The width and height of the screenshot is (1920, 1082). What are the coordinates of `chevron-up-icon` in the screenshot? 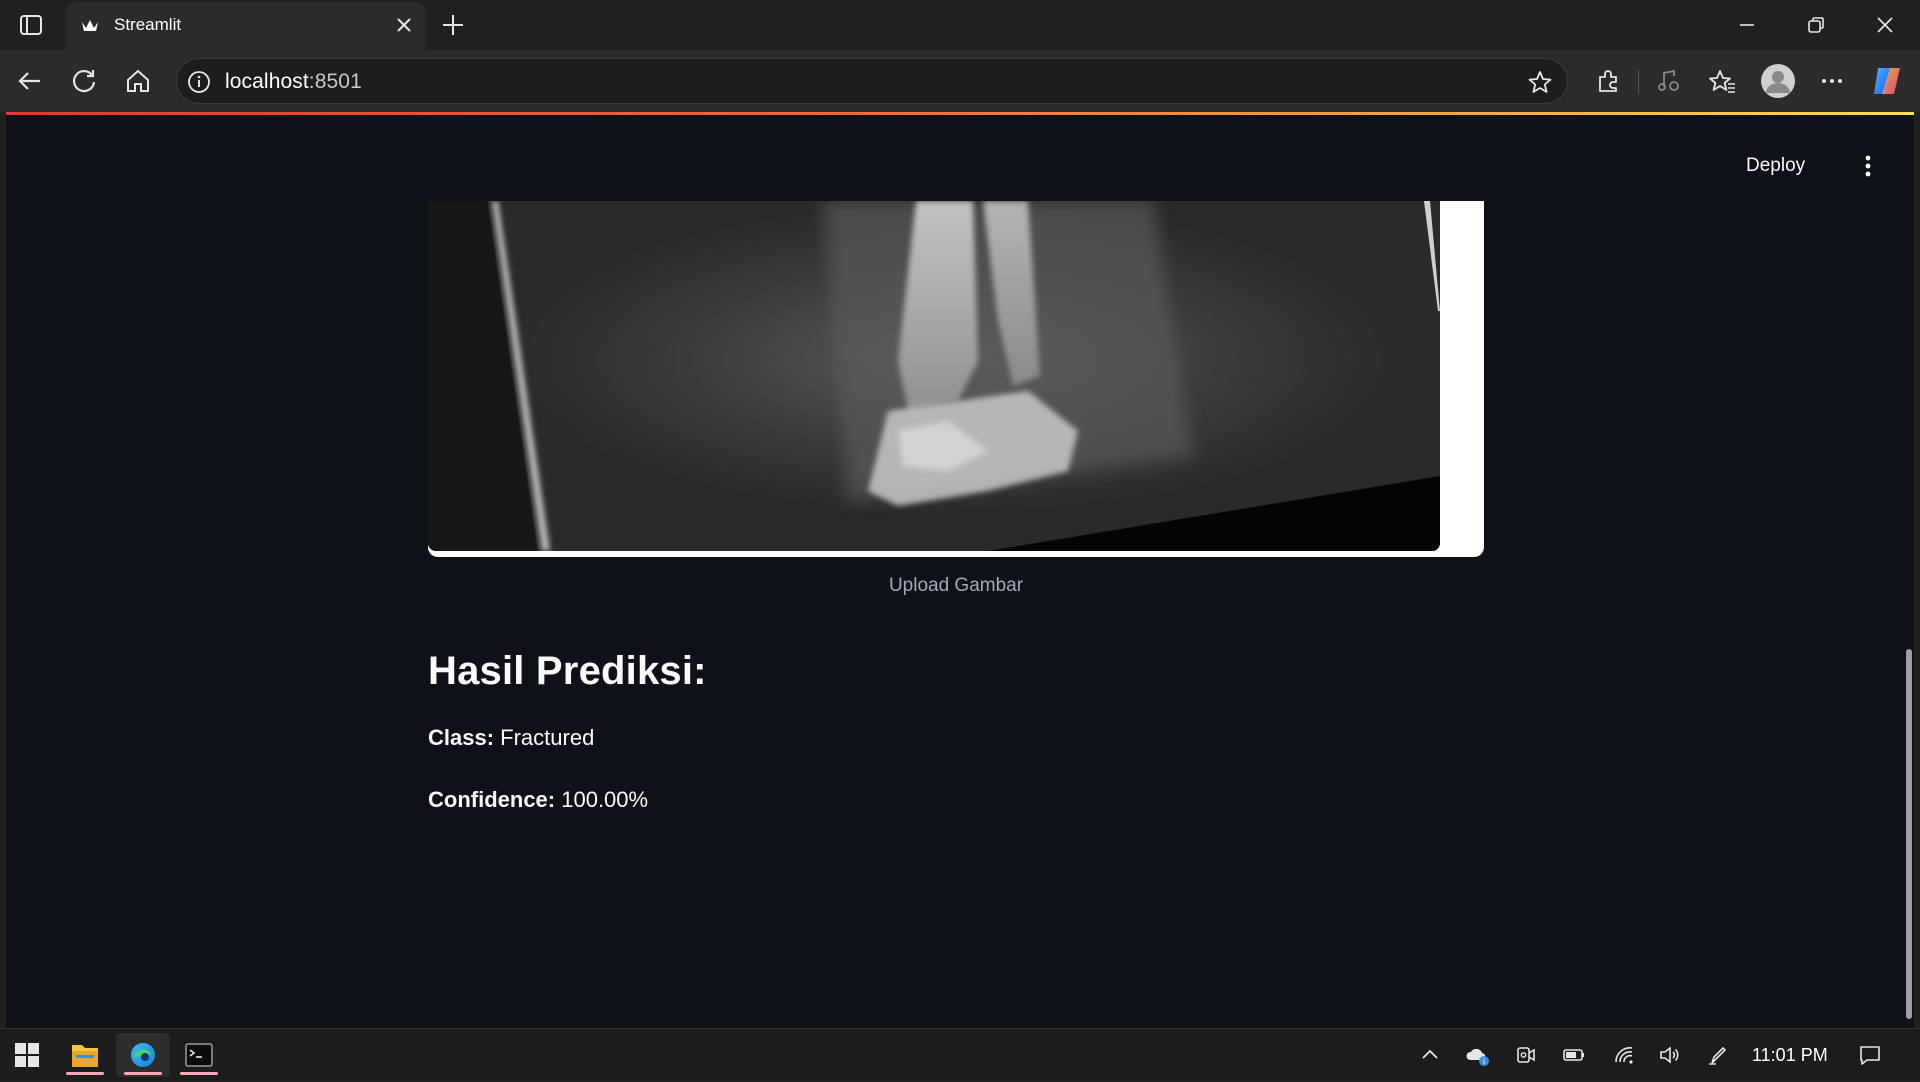 It's located at (1430, 1055).